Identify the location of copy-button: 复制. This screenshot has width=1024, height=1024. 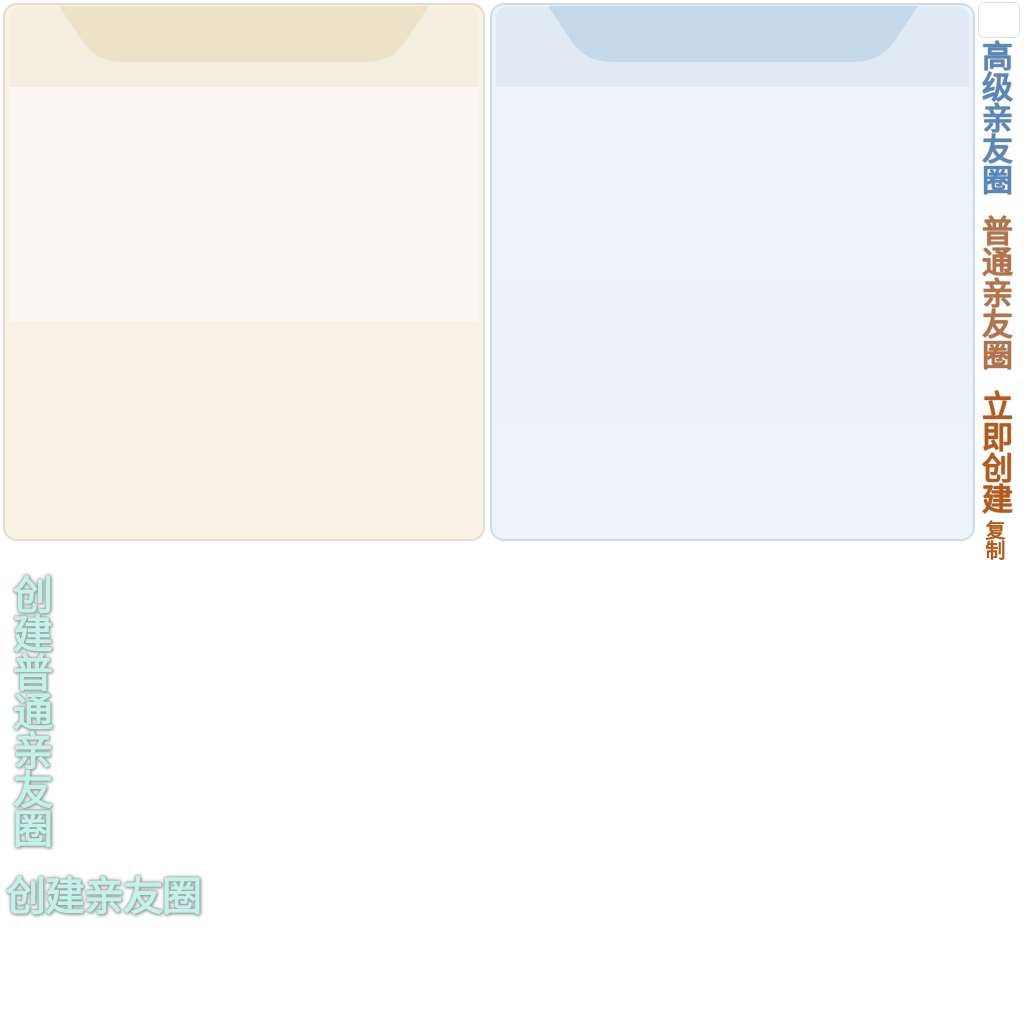
(993, 540).